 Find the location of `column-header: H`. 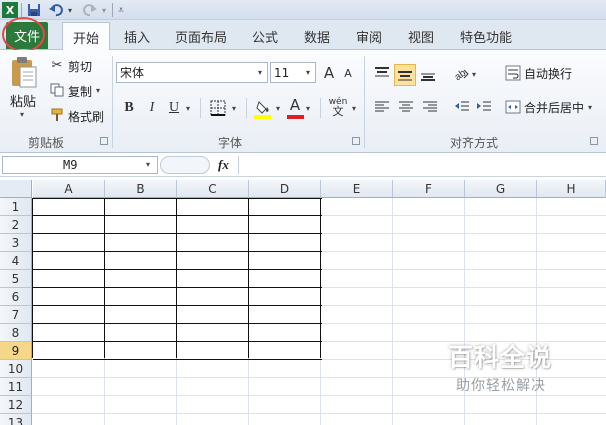

column-header: H is located at coordinates (571, 189).